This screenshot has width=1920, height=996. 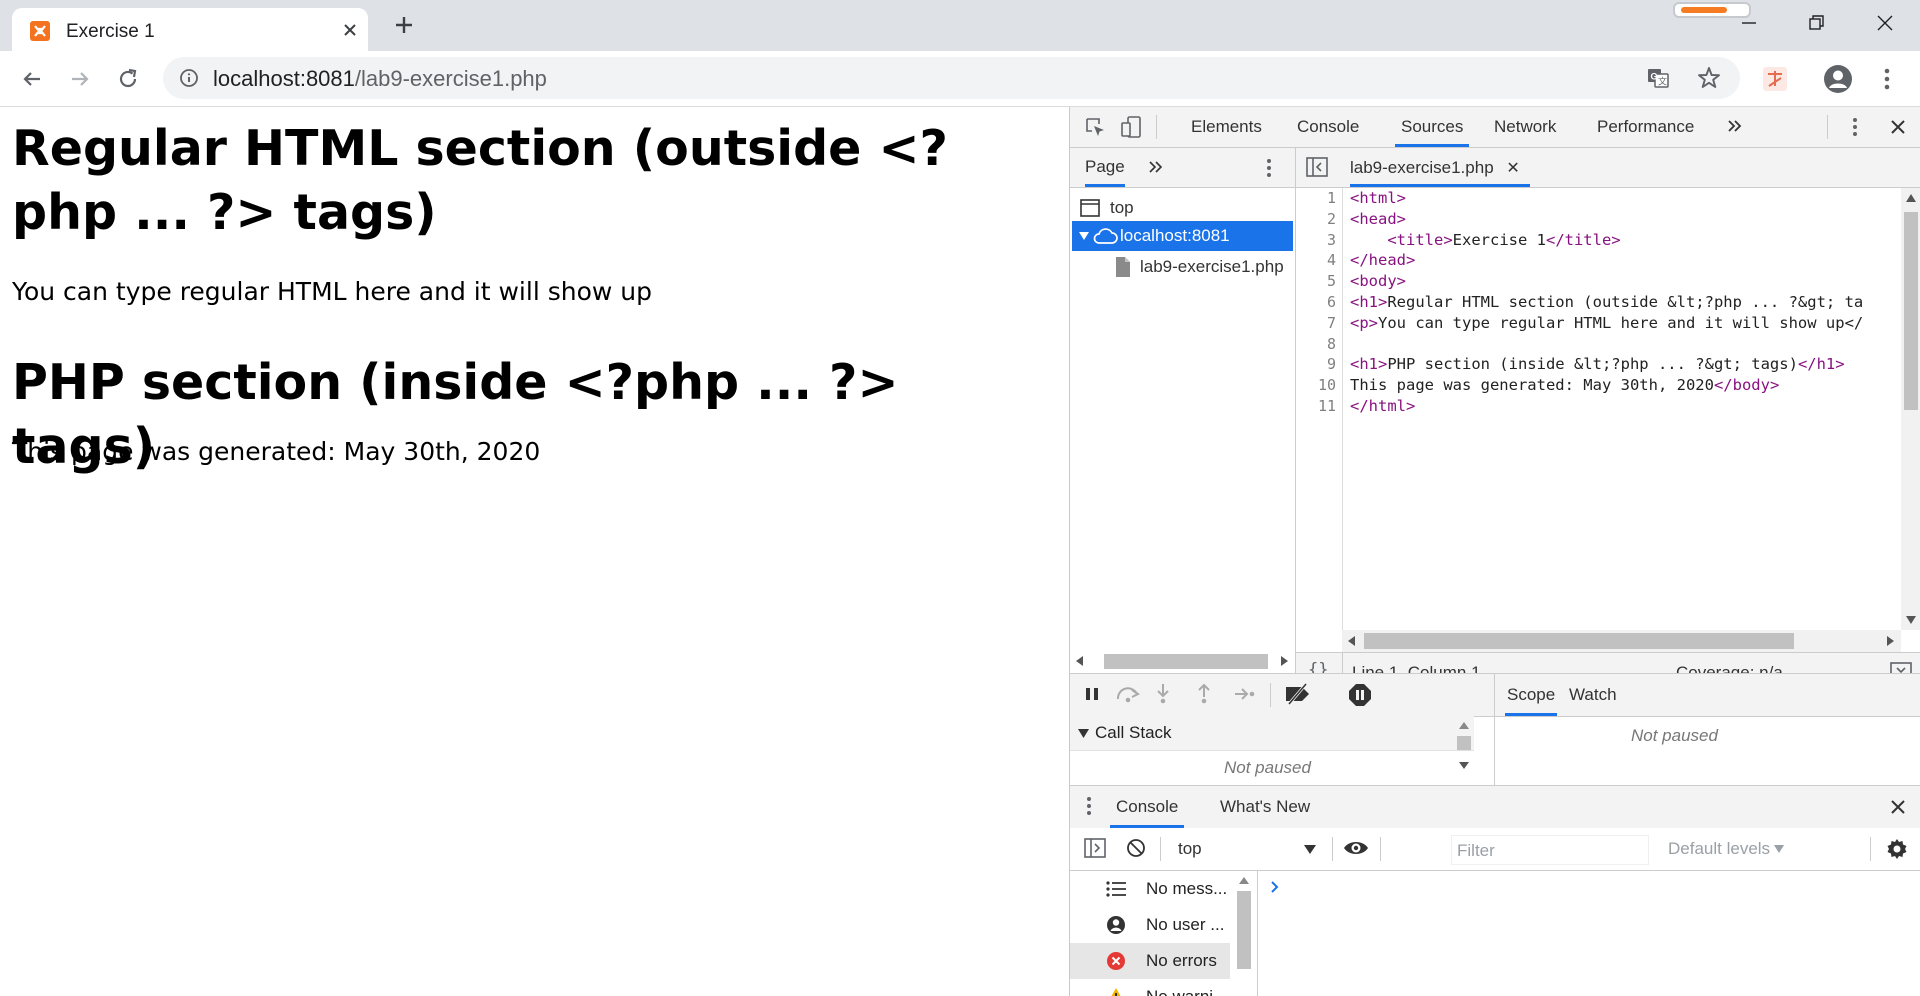 What do you see at coordinates (1326, 405) in the screenshot?
I see `line-number: 11` at bounding box center [1326, 405].